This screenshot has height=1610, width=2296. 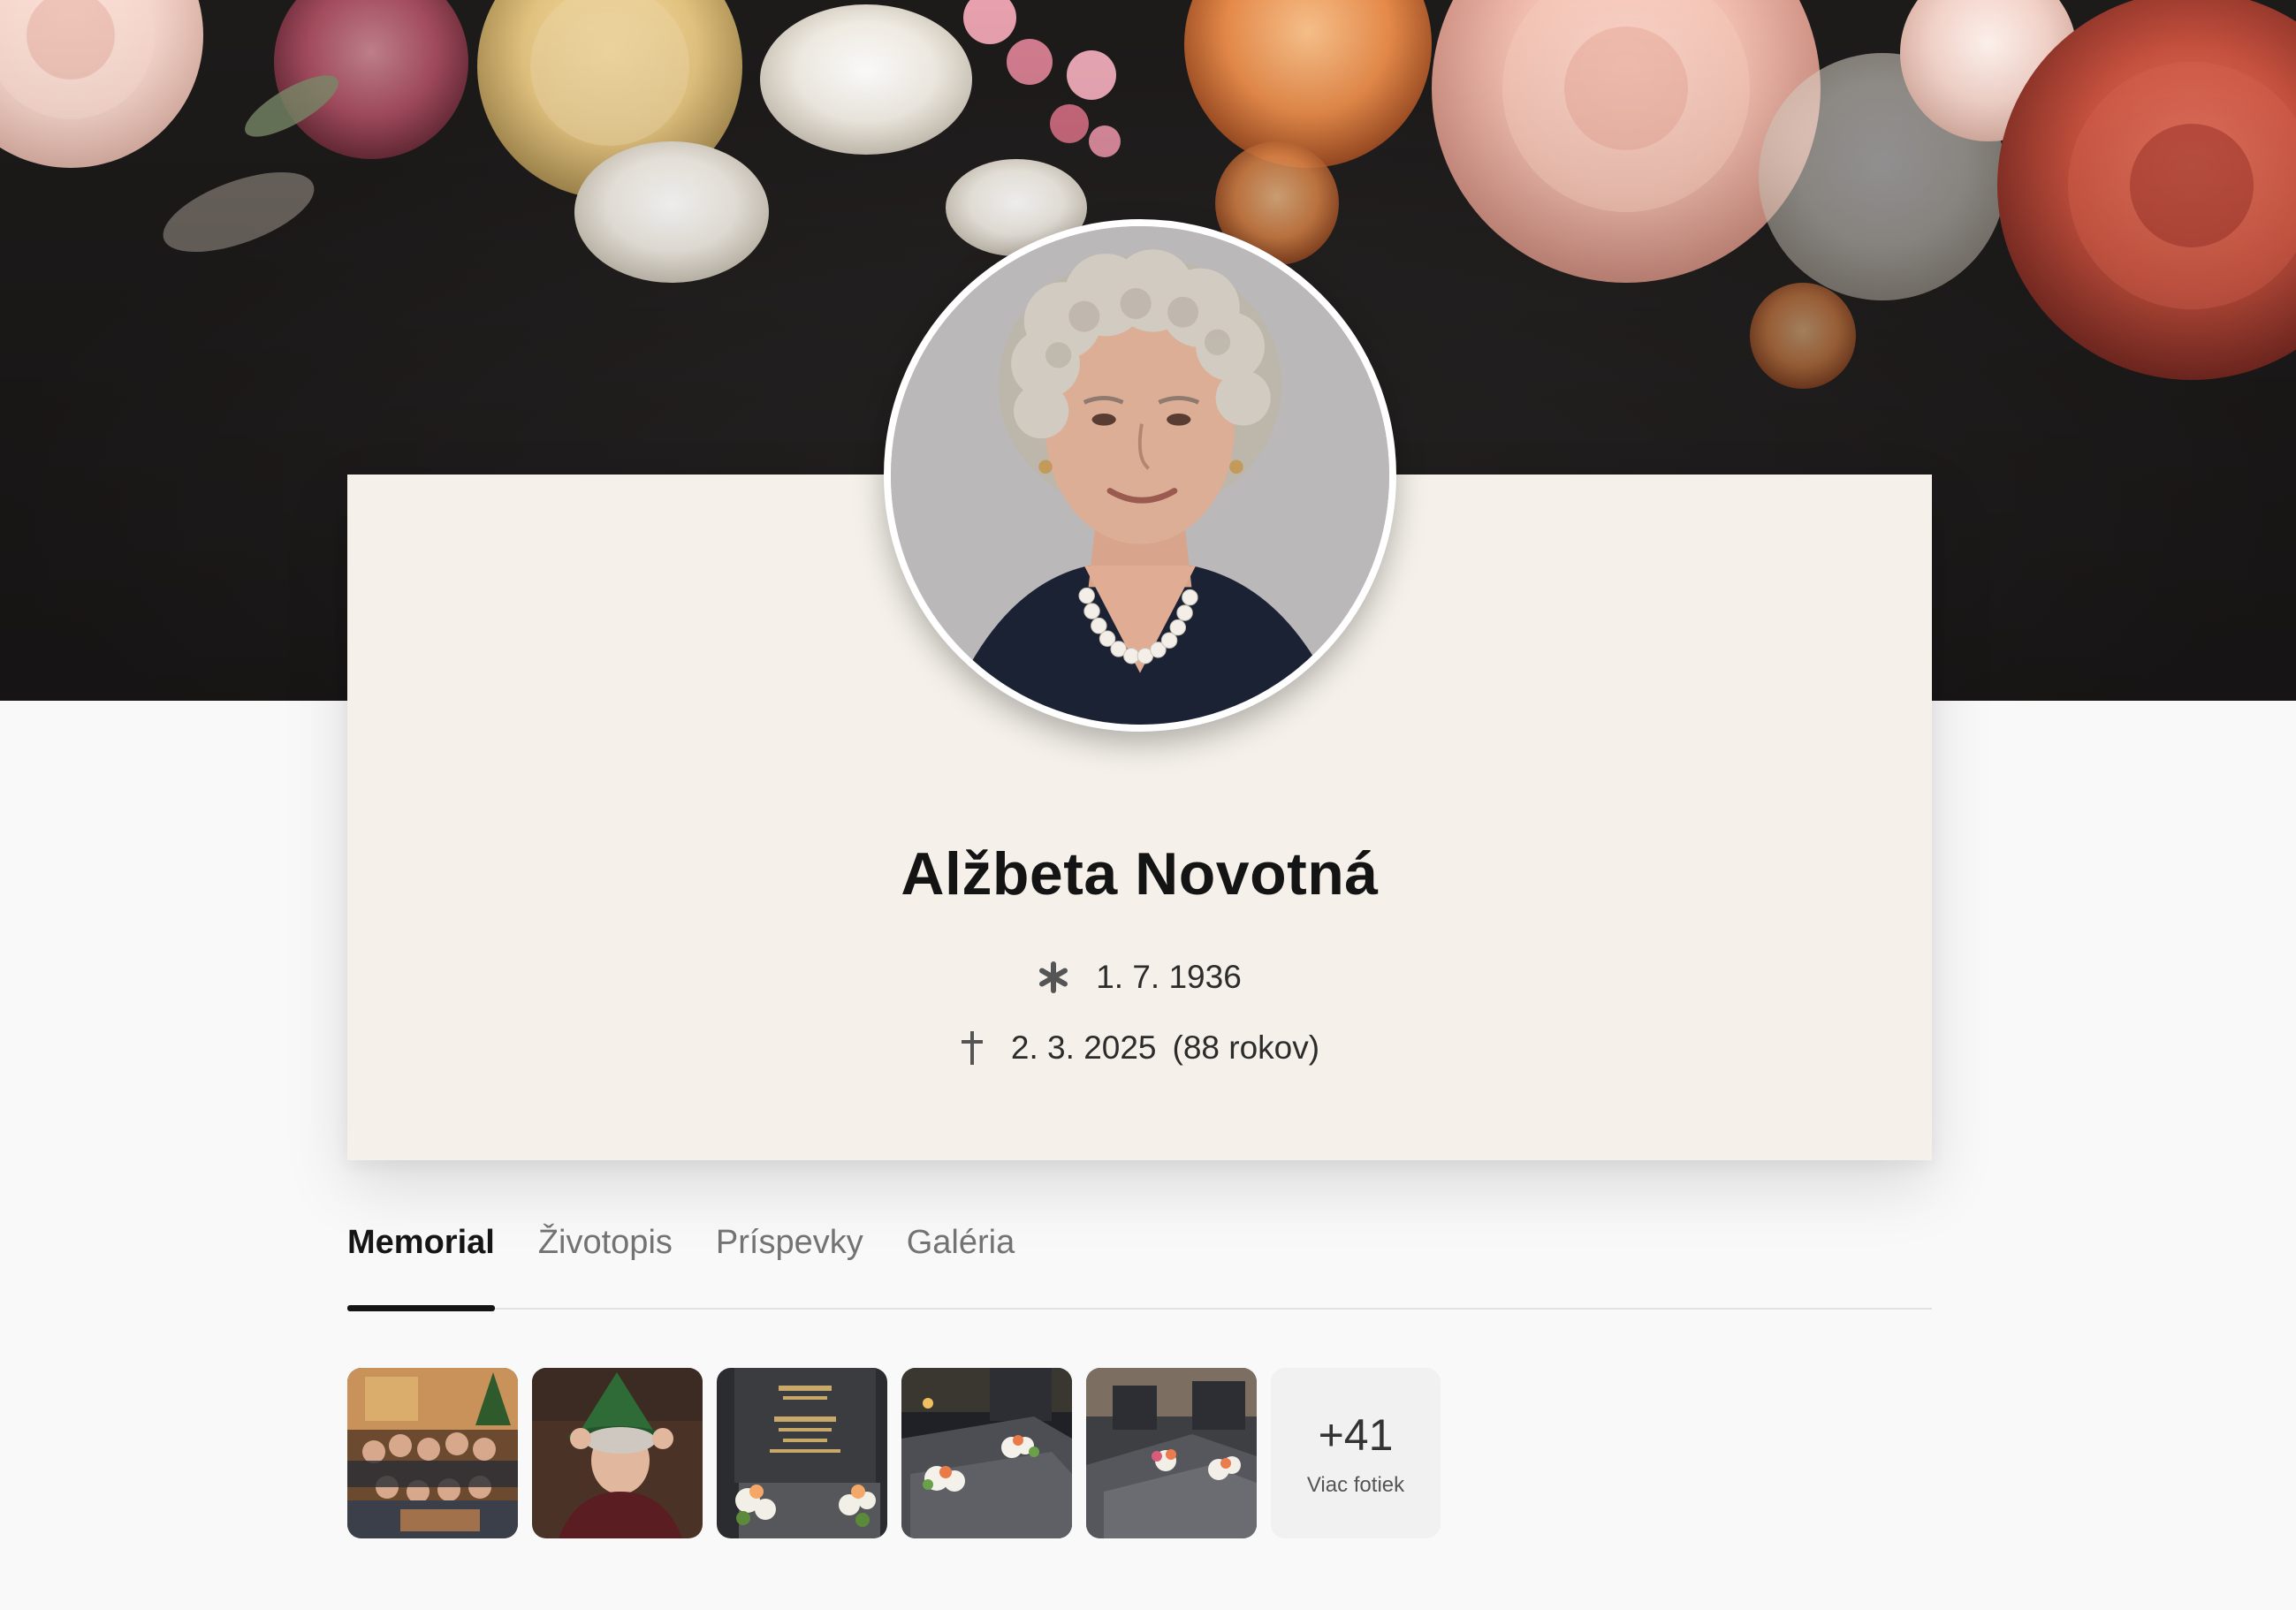 I want to click on death-date-row: 2. 3. 2025 (88 rokov), so click(x=1139, y=1048).